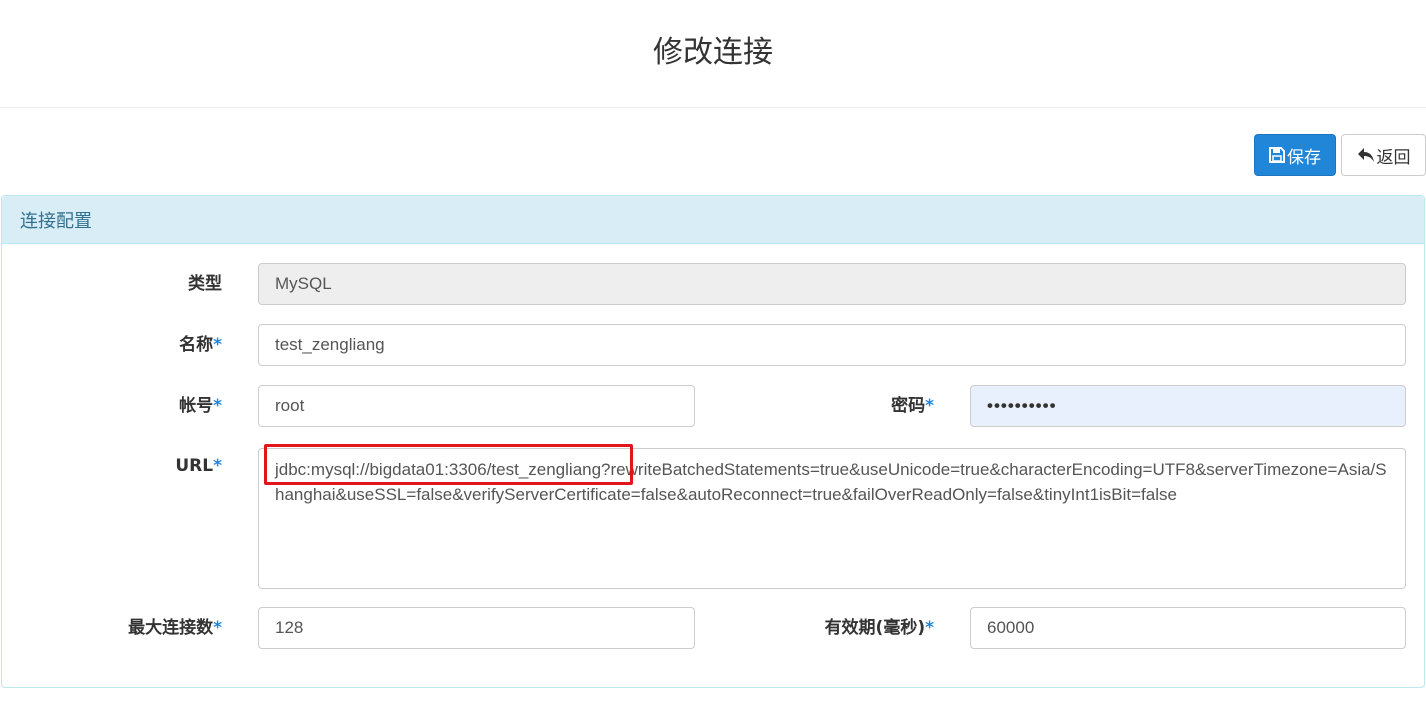 The width and height of the screenshot is (1426, 713). I want to click on account-label: 帐号*, so click(162, 406).